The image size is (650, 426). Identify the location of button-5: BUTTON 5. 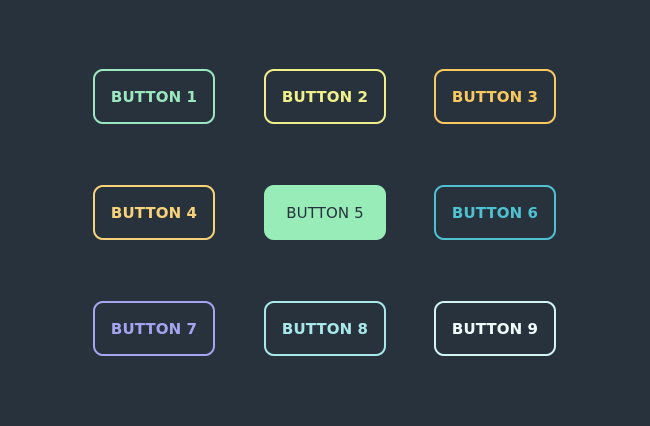
(325, 212).